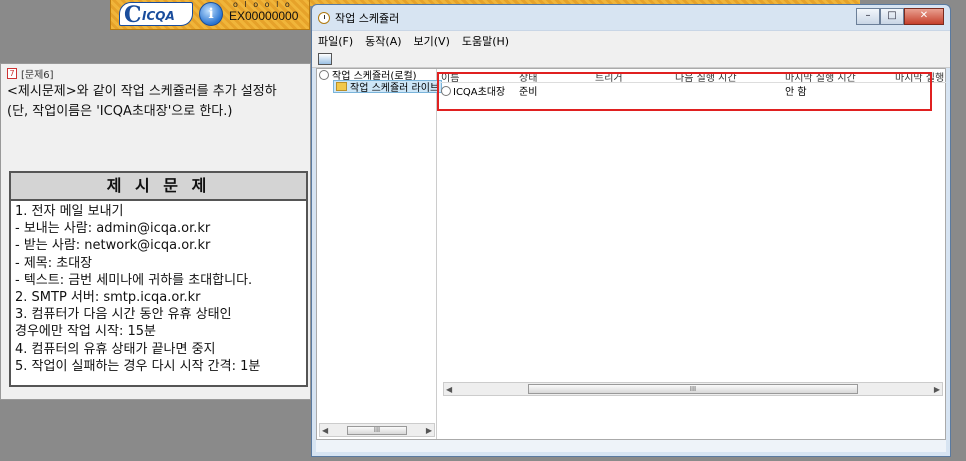 Image resolution: width=966 pixels, height=461 pixels. Describe the element at coordinates (924, 16) in the screenshot. I see `close-button: ✕` at that location.